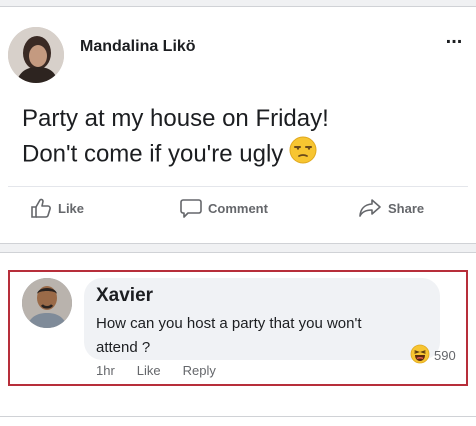 The image size is (476, 426). What do you see at coordinates (36, 55) in the screenshot?
I see `post-author-avatar` at bounding box center [36, 55].